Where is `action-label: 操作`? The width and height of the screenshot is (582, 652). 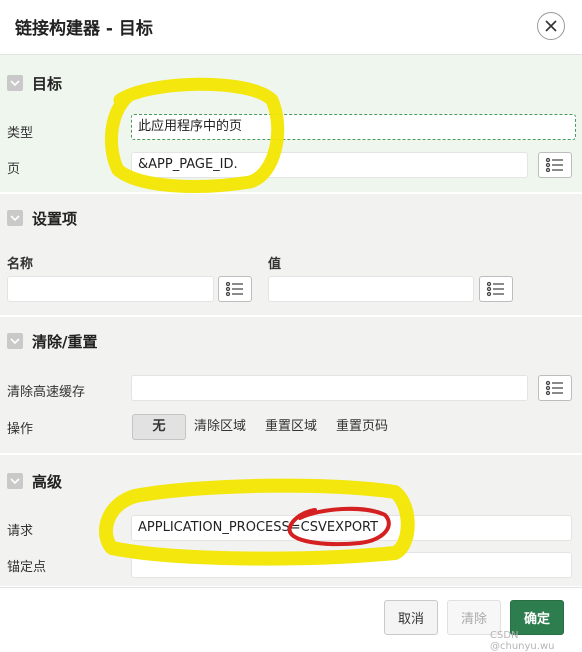 action-label: 操作 is located at coordinates (20, 429).